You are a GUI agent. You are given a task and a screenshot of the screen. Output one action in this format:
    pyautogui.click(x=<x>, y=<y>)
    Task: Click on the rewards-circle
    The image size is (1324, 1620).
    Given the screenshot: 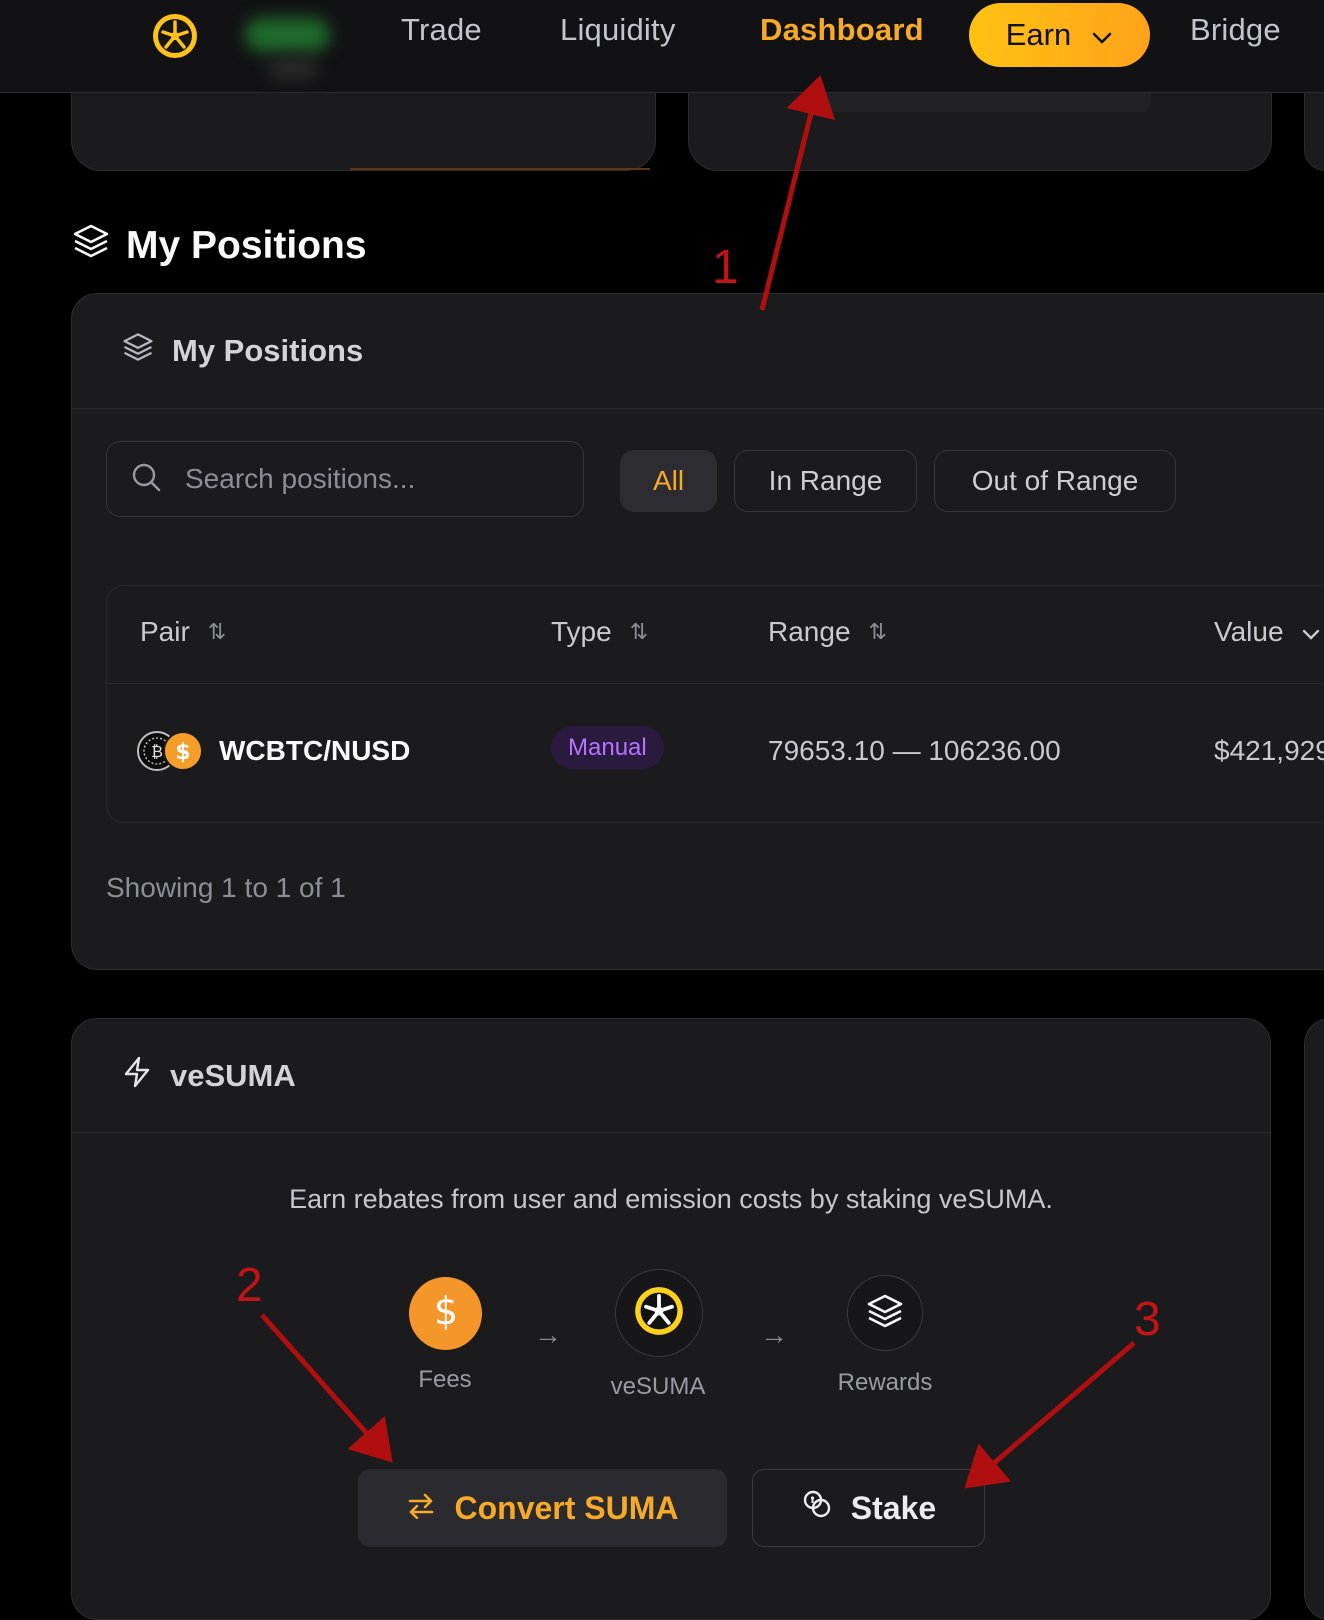 What is the action you would take?
    pyautogui.click(x=885, y=1313)
    